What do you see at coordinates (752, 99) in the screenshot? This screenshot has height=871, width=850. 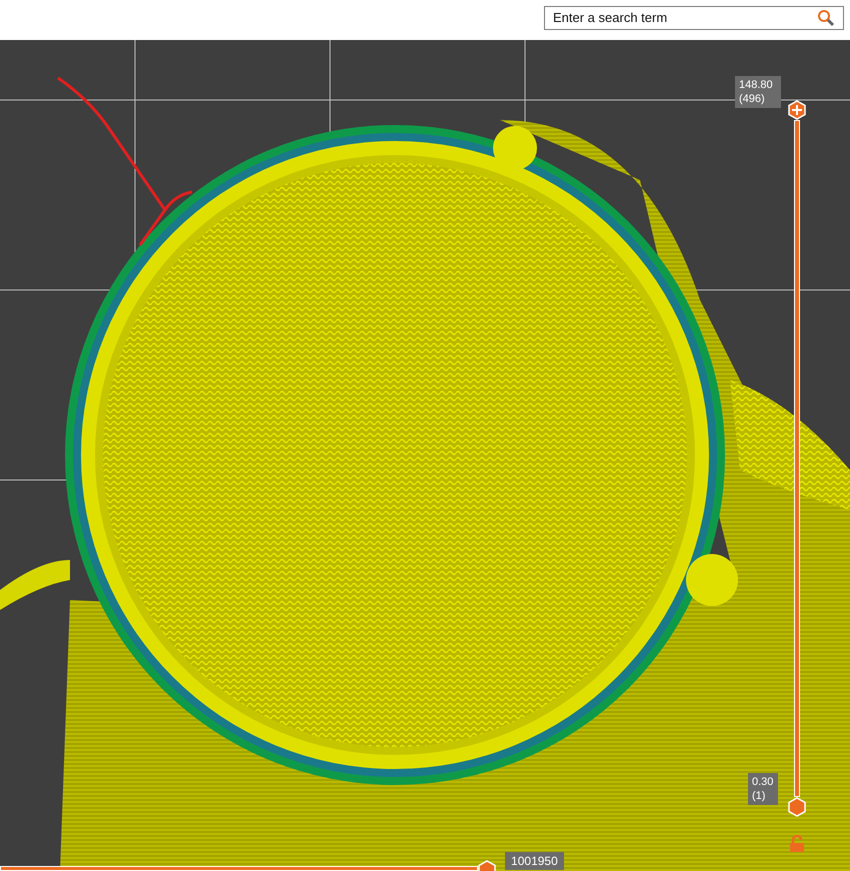 I see `layer-number-label: (496)` at bounding box center [752, 99].